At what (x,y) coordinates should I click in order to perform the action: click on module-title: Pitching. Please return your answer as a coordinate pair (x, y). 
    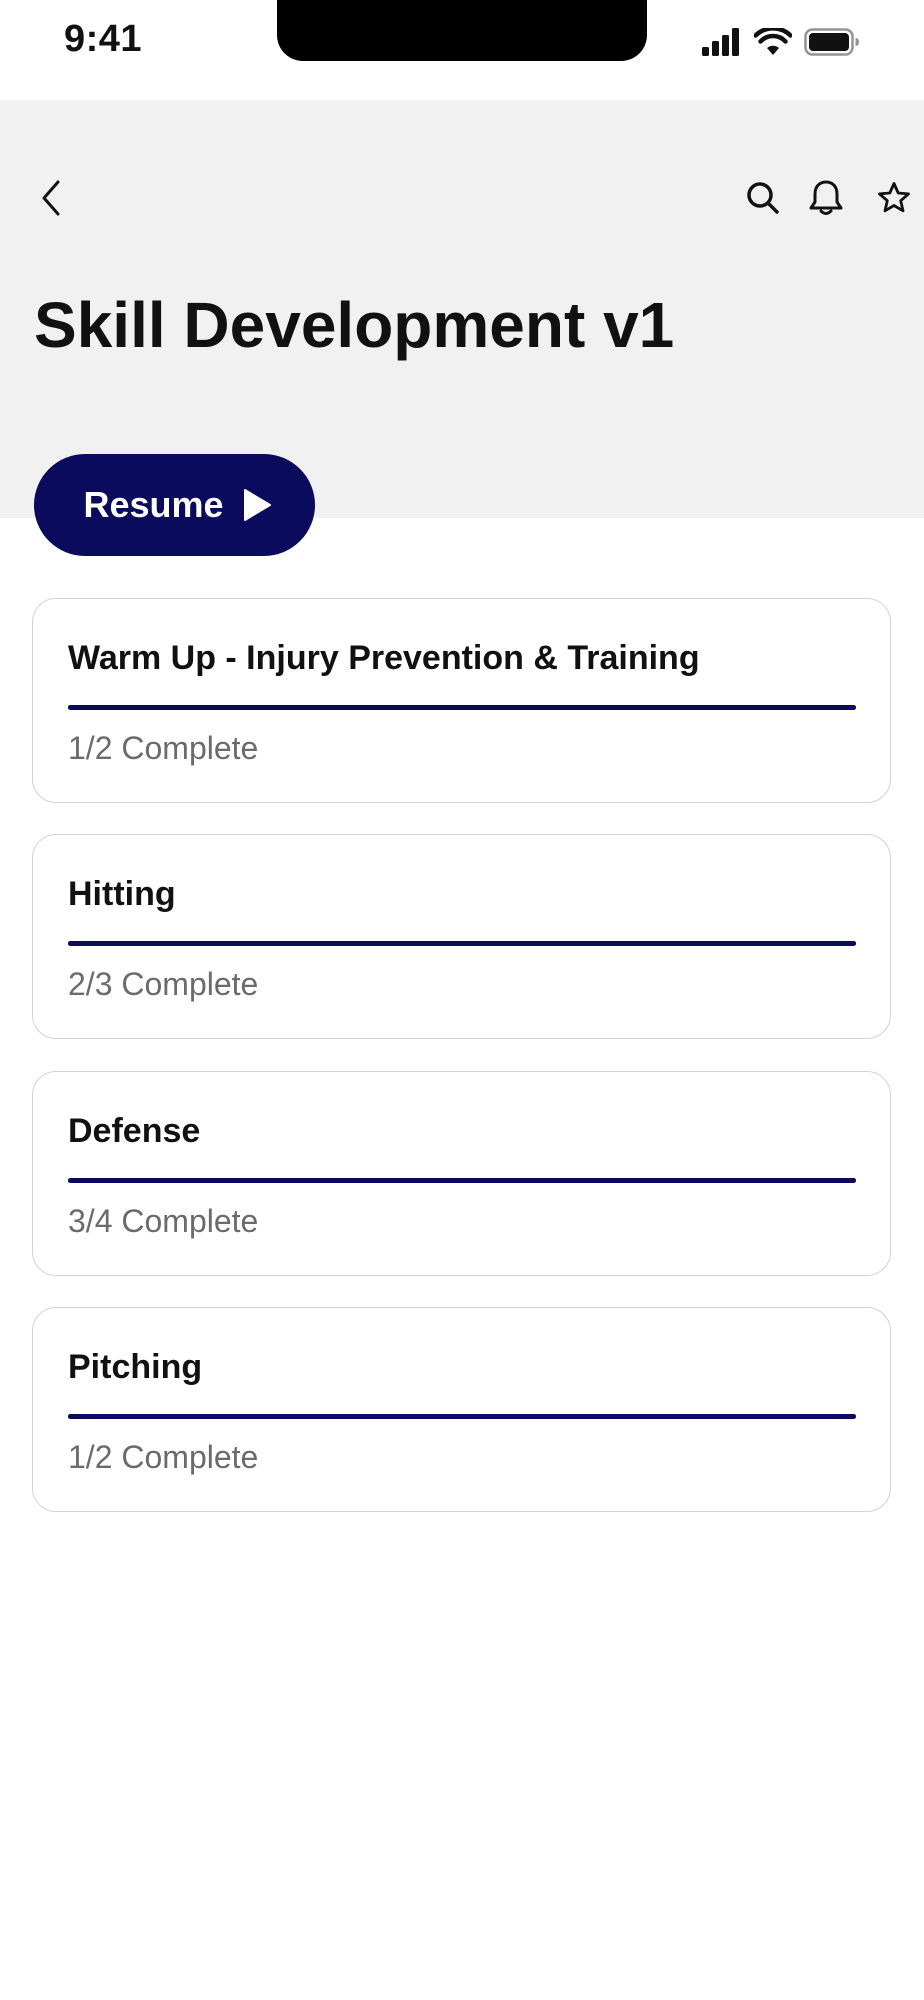
    Looking at the image, I should click on (135, 1367).